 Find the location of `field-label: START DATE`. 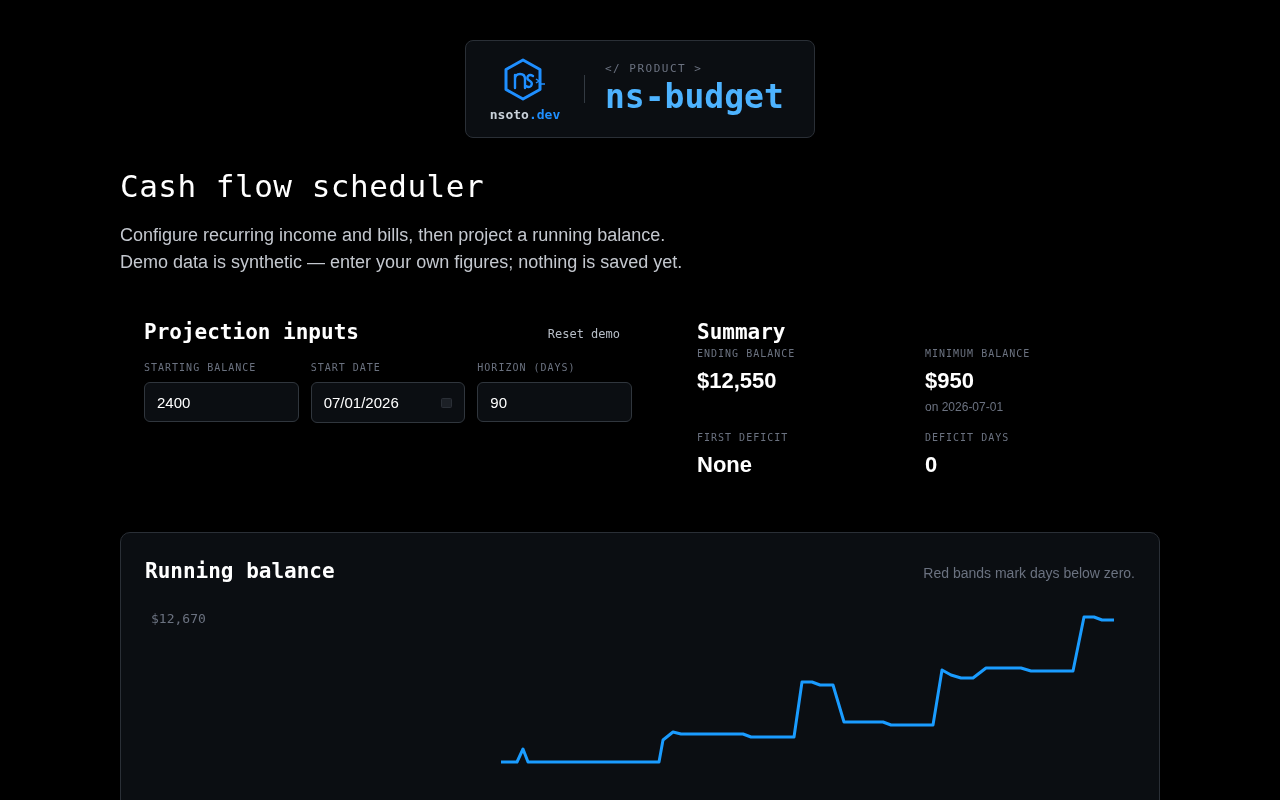

field-label: START DATE is located at coordinates (346, 367).